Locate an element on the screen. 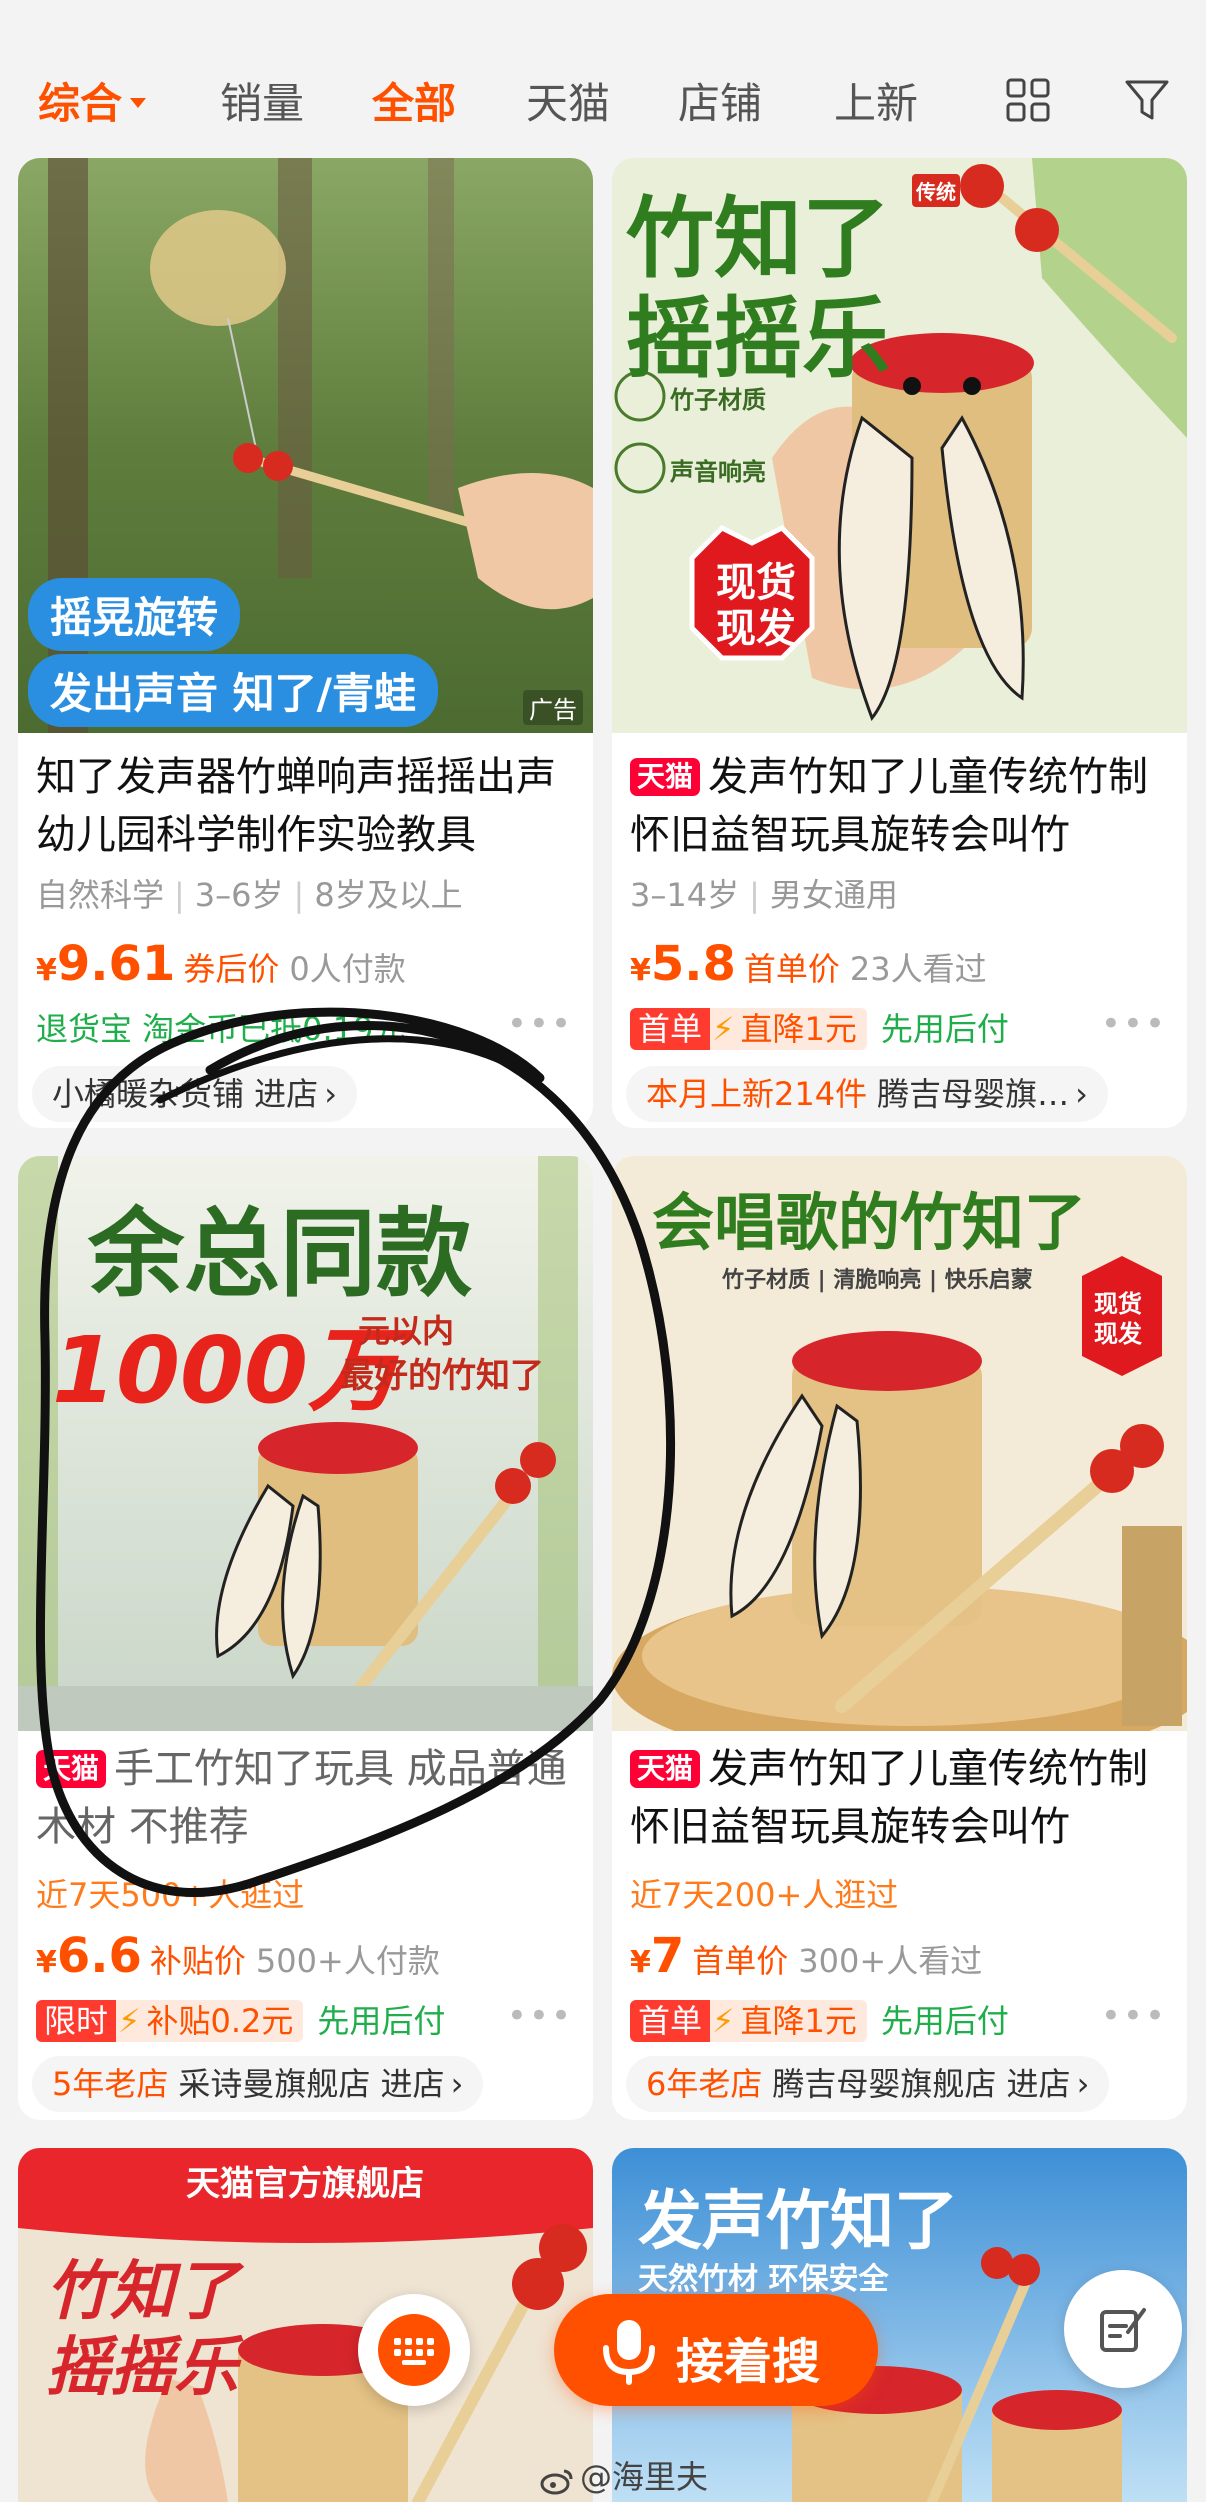 The width and height of the screenshot is (1206, 2502). image-subheadline: 元以内 is located at coordinates (406, 1331).